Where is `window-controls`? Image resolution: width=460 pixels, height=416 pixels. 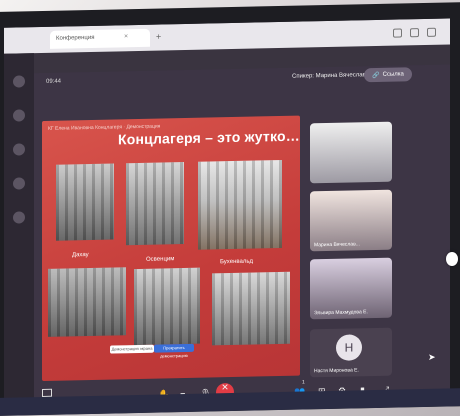
window-controls is located at coordinates (414, 32).